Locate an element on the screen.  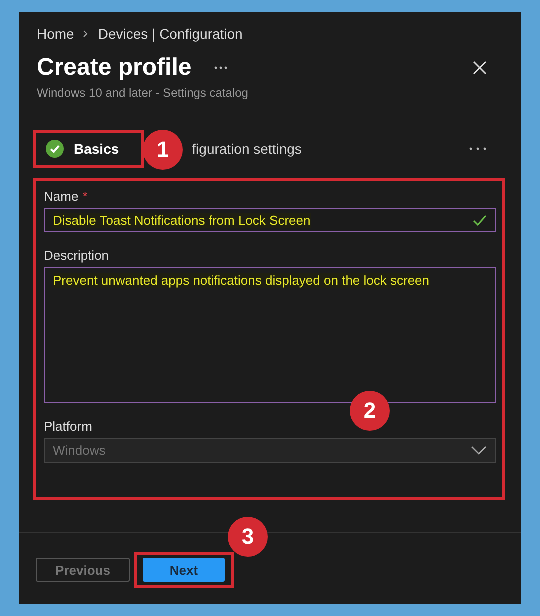
field-label: Name * is located at coordinates (66, 196).